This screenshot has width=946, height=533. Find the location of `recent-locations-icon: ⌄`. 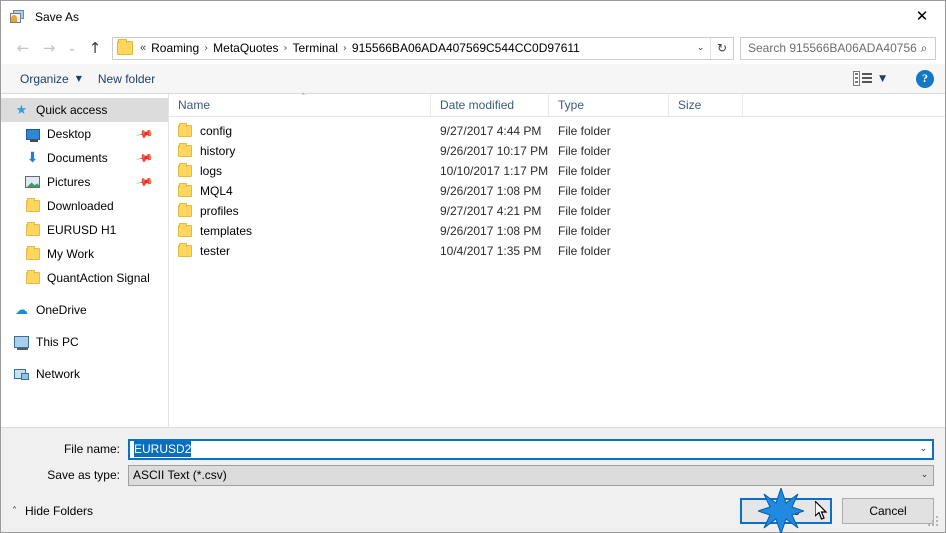

recent-locations-icon: ⌄ is located at coordinates (72, 48).